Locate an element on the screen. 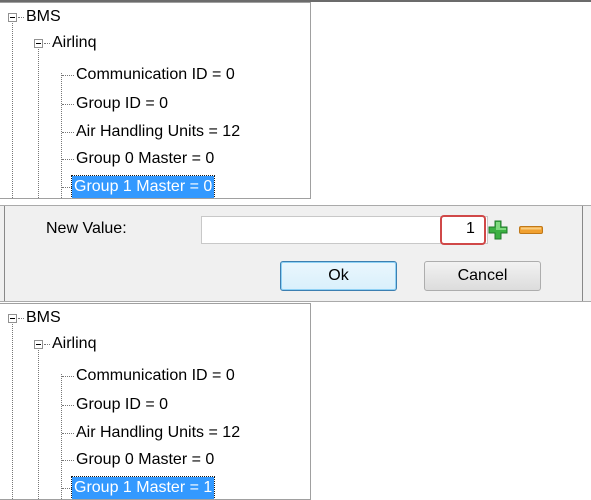  ok-button: Ok is located at coordinates (338, 276).